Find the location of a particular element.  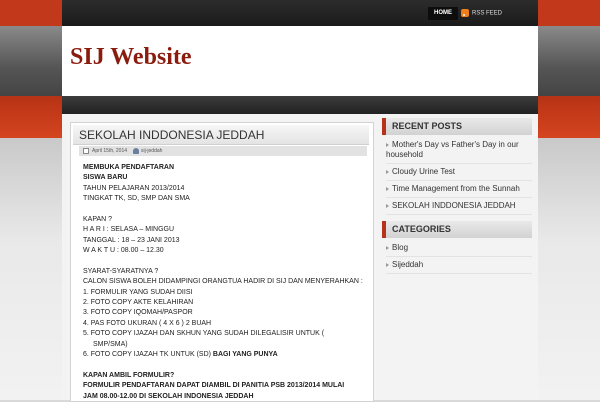

recent-post-item: SEKOLAH INDDONESIA JEDDAH is located at coordinates (459, 206).